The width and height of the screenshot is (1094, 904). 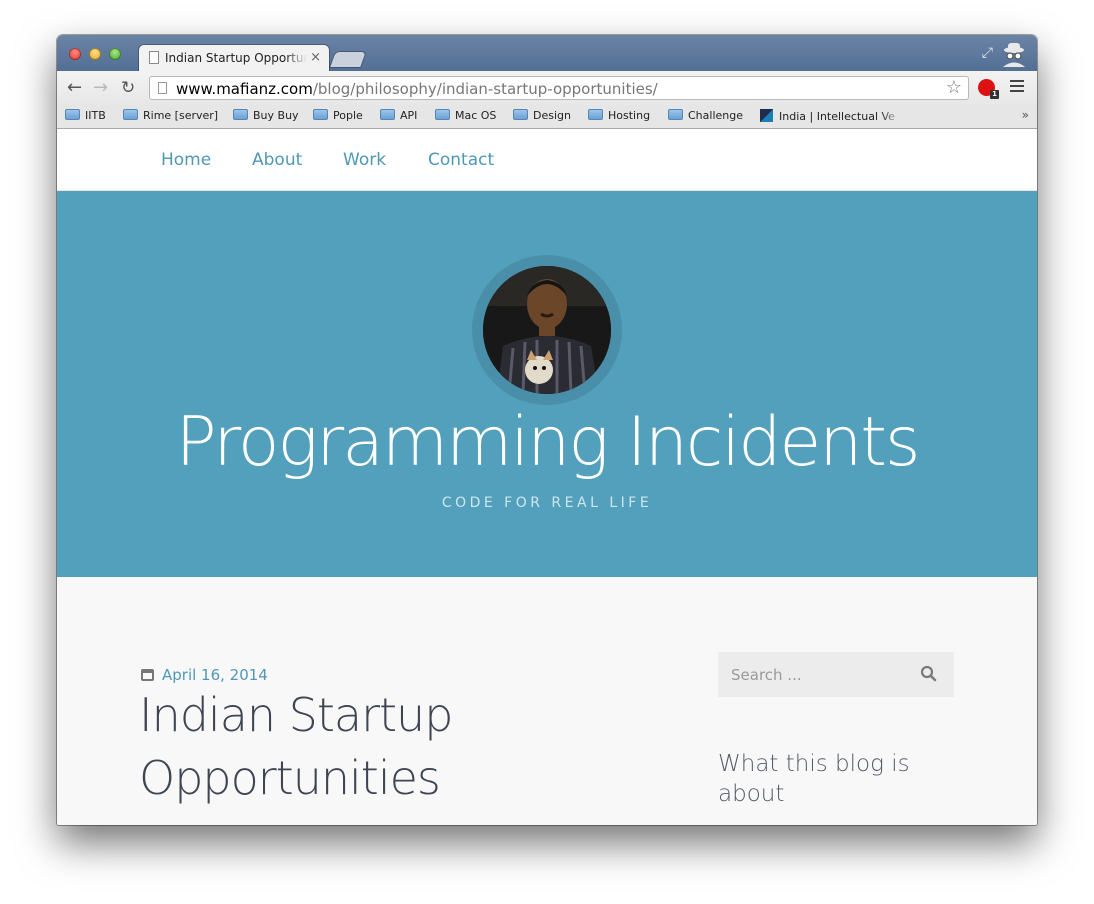 What do you see at coordinates (929, 674) in the screenshot?
I see `search-icon` at bounding box center [929, 674].